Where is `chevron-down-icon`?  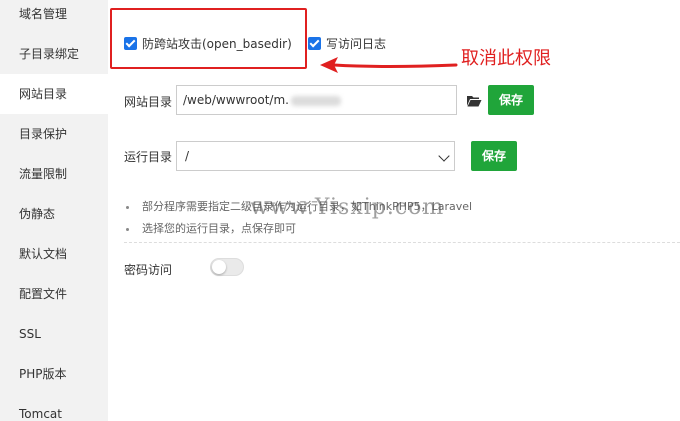 chevron-down-icon is located at coordinates (444, 156).